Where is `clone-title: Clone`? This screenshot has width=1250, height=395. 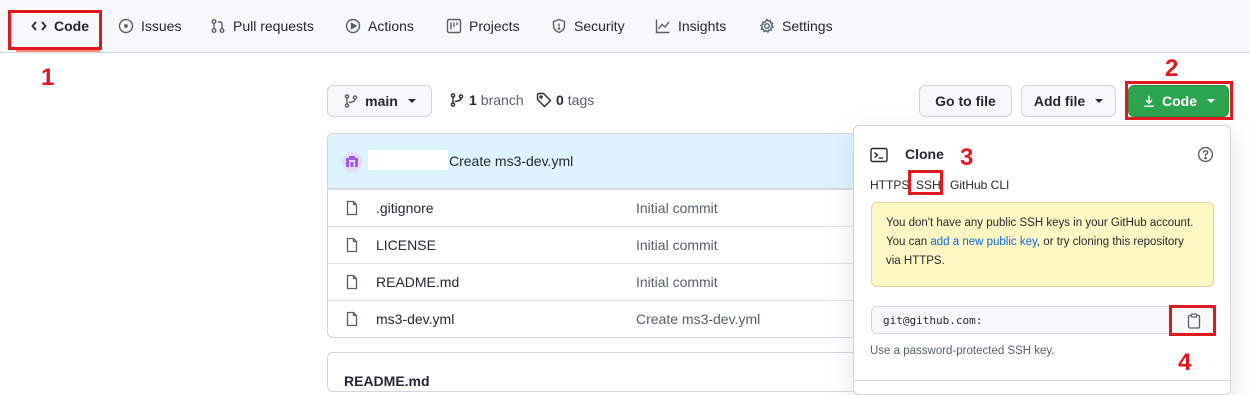 clone-title: Clone is located at coordinates (924, 154).